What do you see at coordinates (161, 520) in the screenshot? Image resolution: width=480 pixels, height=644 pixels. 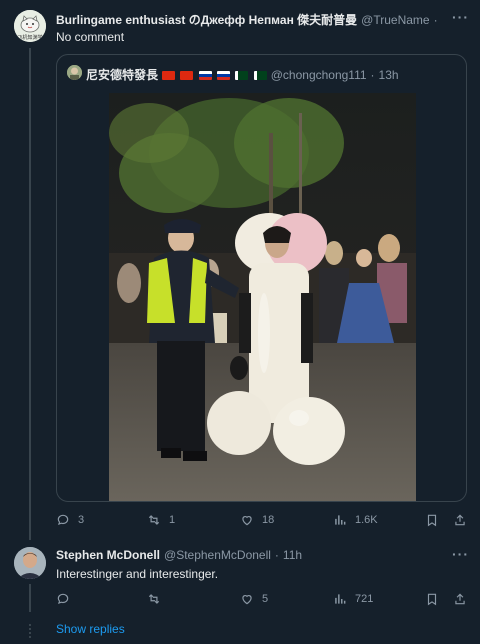 I see `retweet-button: 1` at bounding box center [161, 520].